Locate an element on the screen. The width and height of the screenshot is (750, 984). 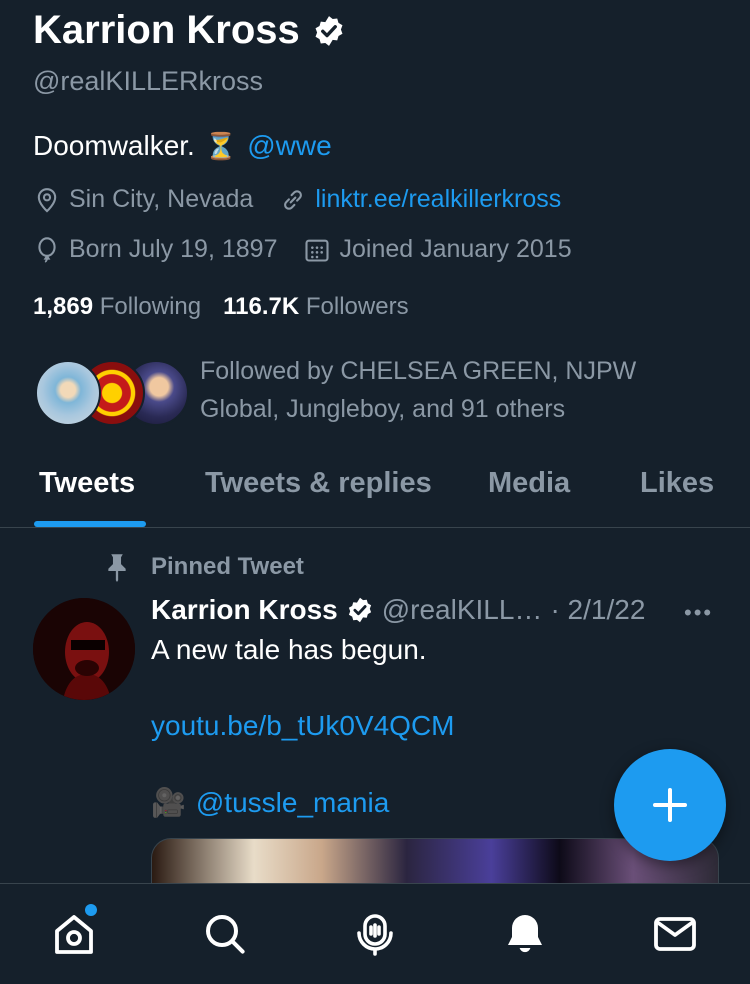
tweet-author-avatar is located at coordinates (84, 649).